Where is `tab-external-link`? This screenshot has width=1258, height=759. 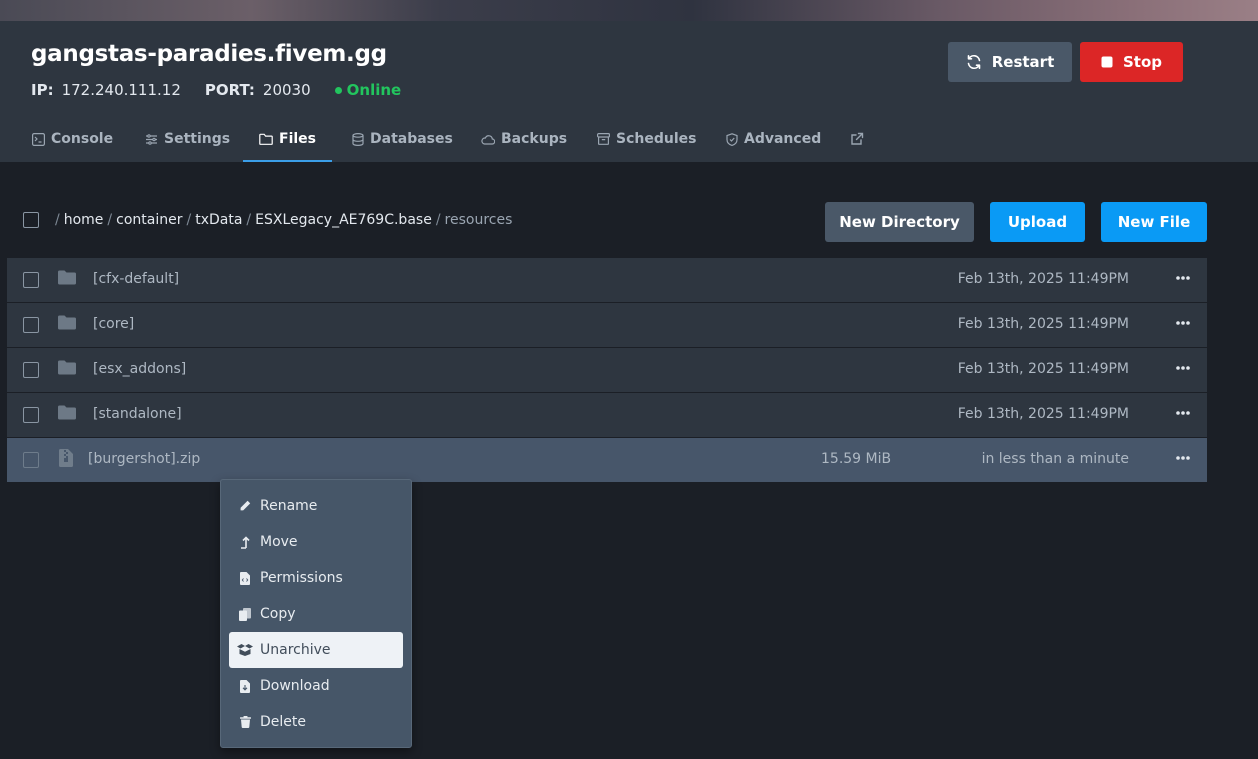
tab-external-link is located at coordinates (860, 139).